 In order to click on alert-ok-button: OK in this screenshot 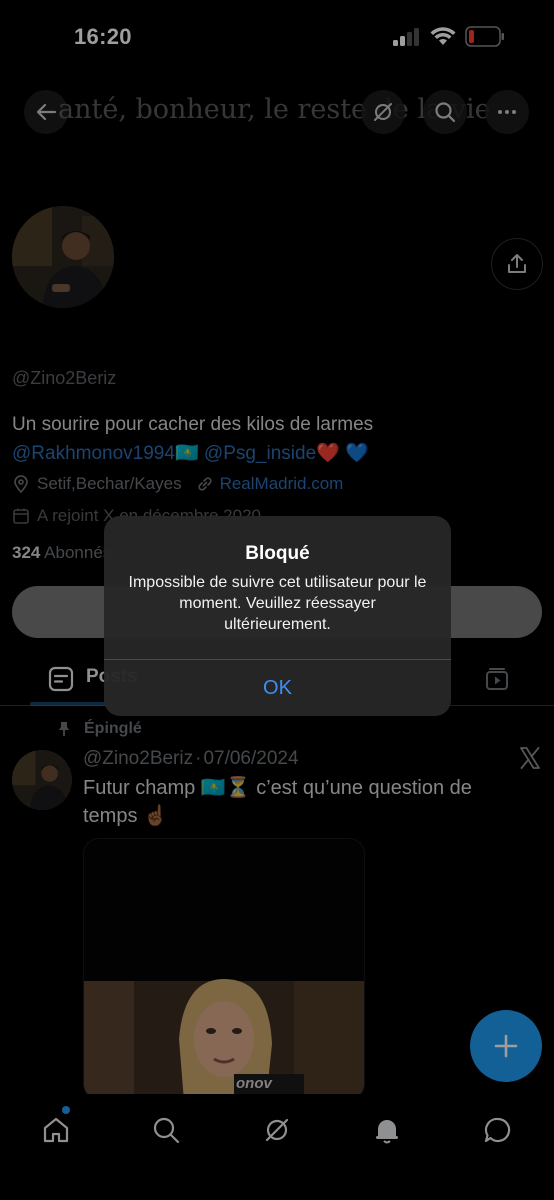, I will do `click(277, 688)`.